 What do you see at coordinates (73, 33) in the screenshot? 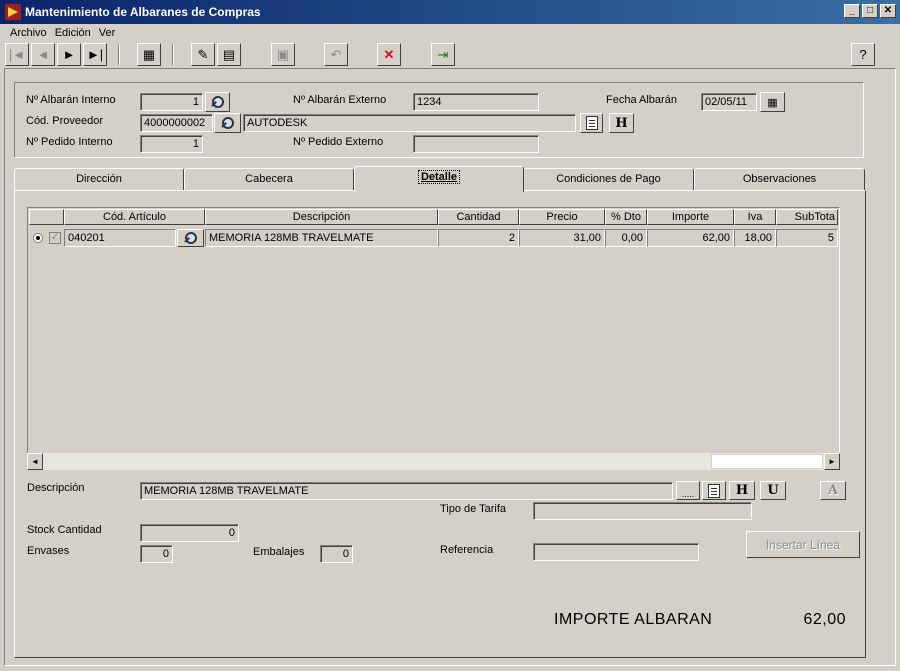
I see `menu-edicion: Edición` at bounding box center [73, 33].